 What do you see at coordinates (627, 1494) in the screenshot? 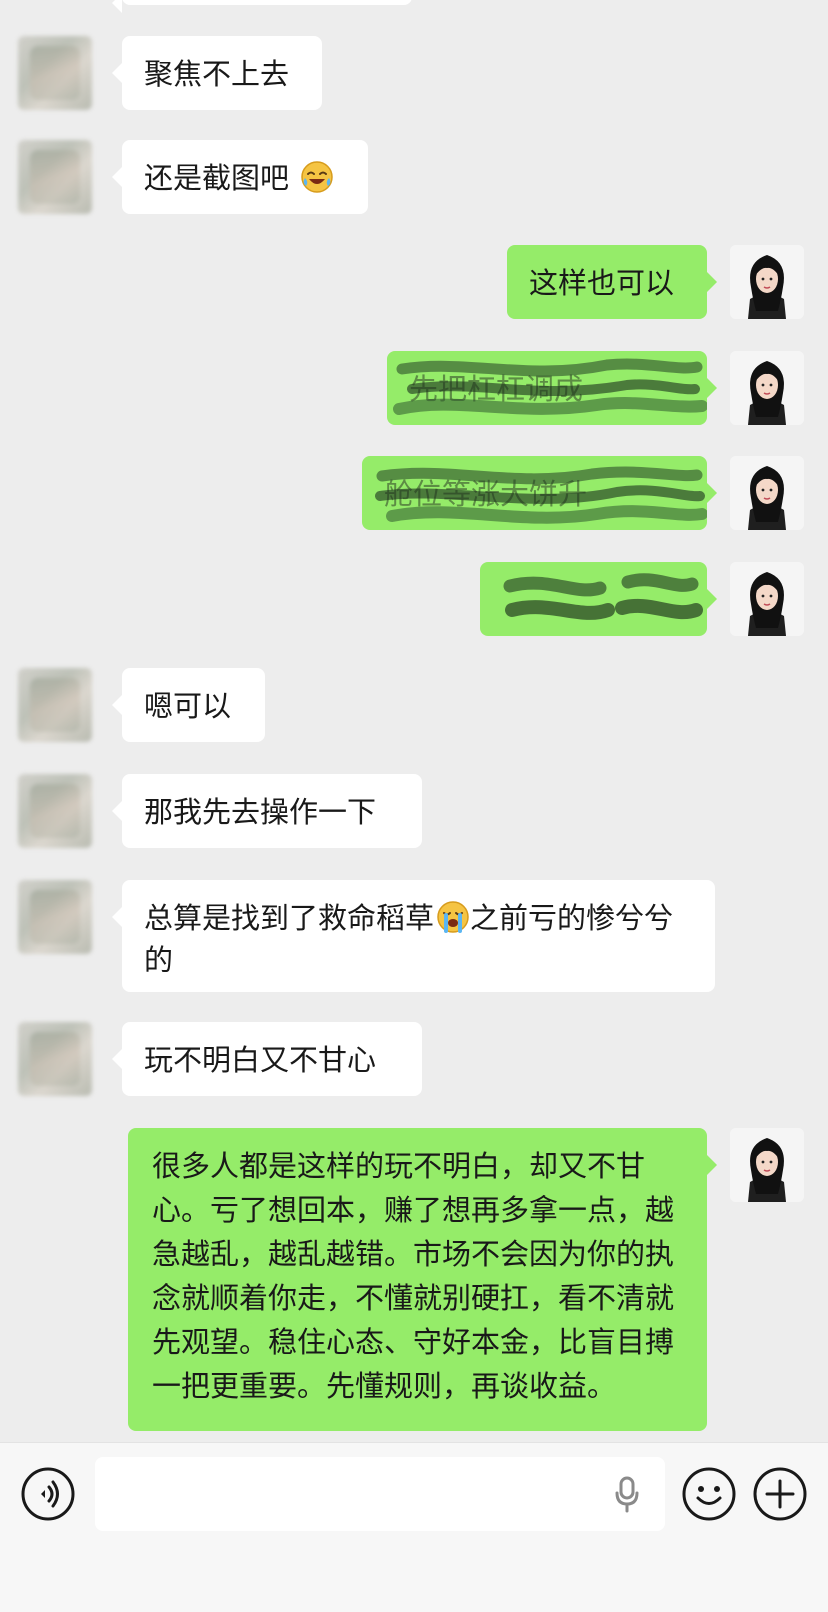
I see `microphone-icon` at bounding box center [627, 1494].